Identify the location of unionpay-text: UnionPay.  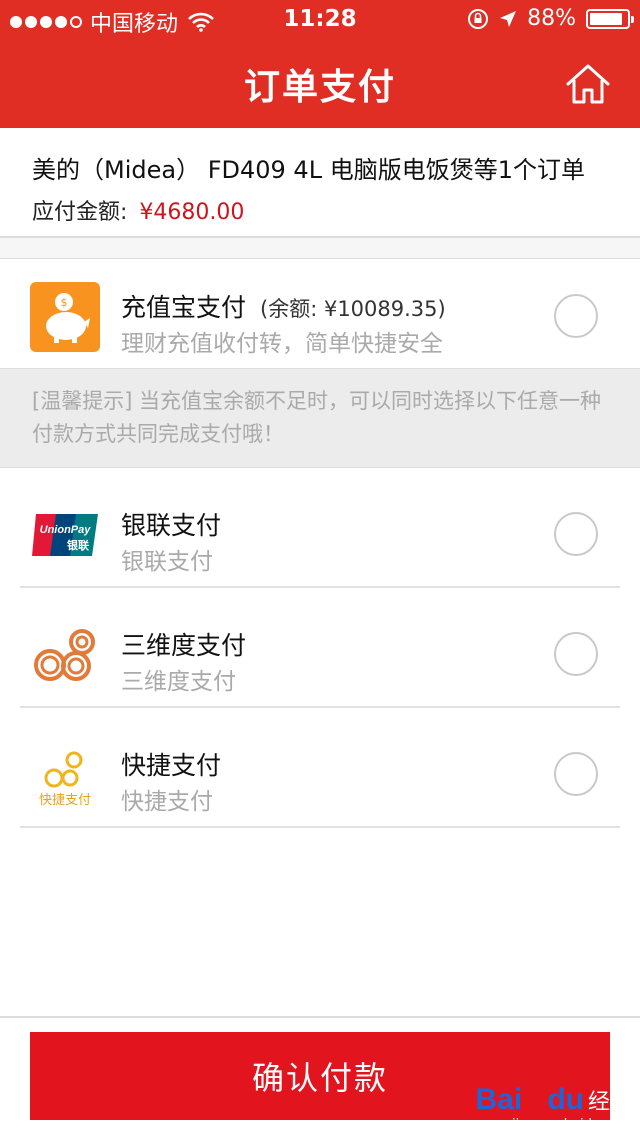
(66, 530).